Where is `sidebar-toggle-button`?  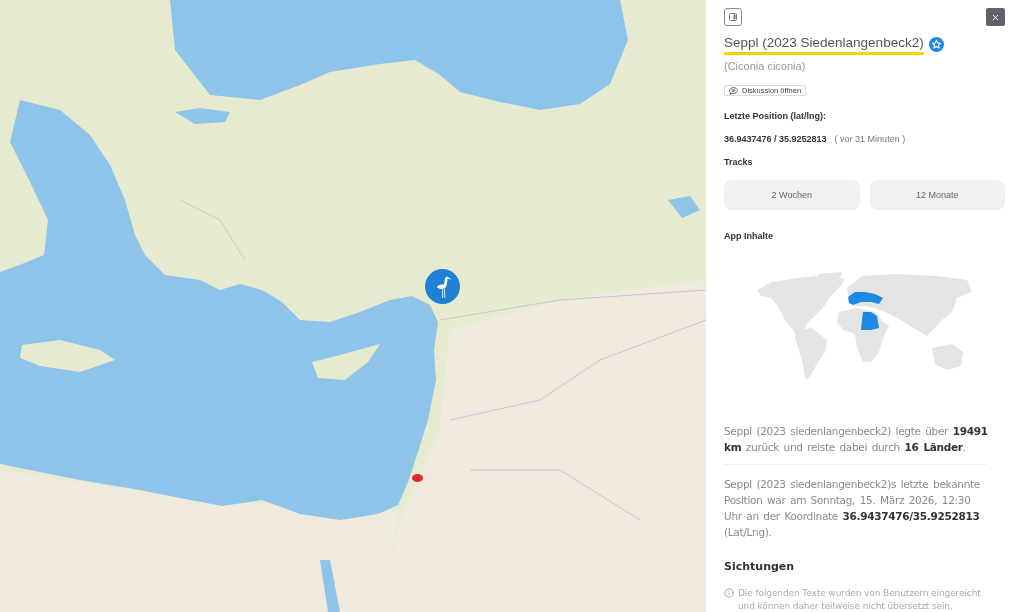
sidebar-toggle-button is located at coordinates (733, 17).